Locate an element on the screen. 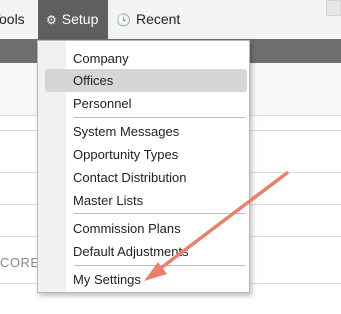  annotation-arrow is located at coordinates (216, 226).